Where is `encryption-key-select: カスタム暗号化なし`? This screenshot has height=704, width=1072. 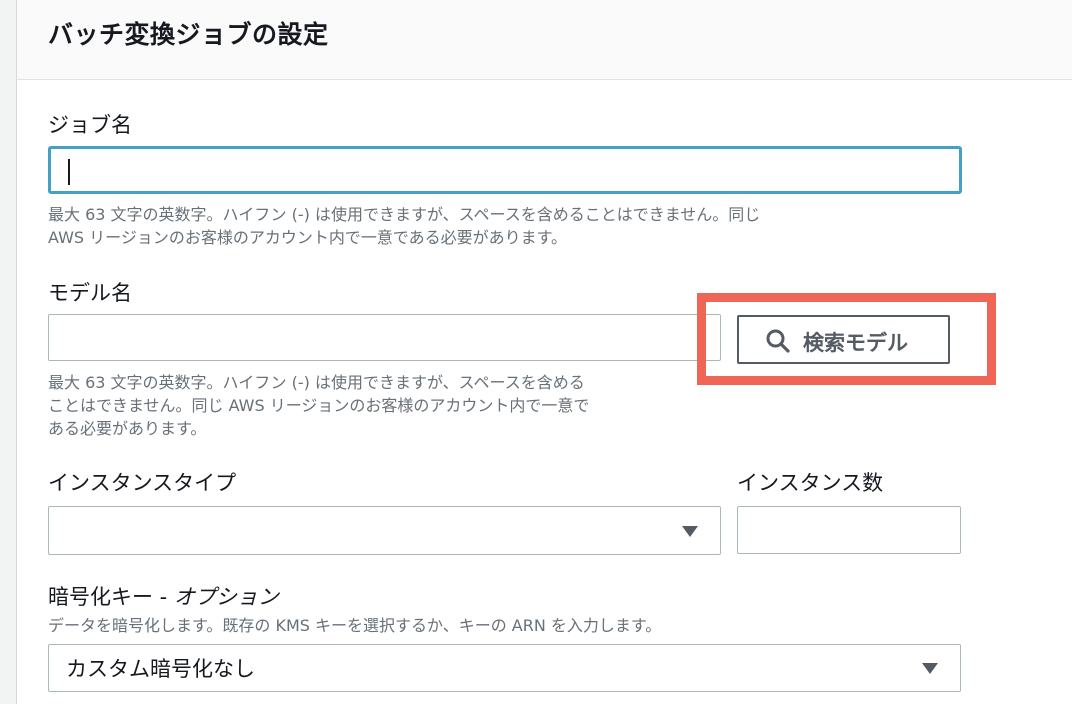
encryption-key-select: カスタム暗号化なし is located at coordinates (504, 668).